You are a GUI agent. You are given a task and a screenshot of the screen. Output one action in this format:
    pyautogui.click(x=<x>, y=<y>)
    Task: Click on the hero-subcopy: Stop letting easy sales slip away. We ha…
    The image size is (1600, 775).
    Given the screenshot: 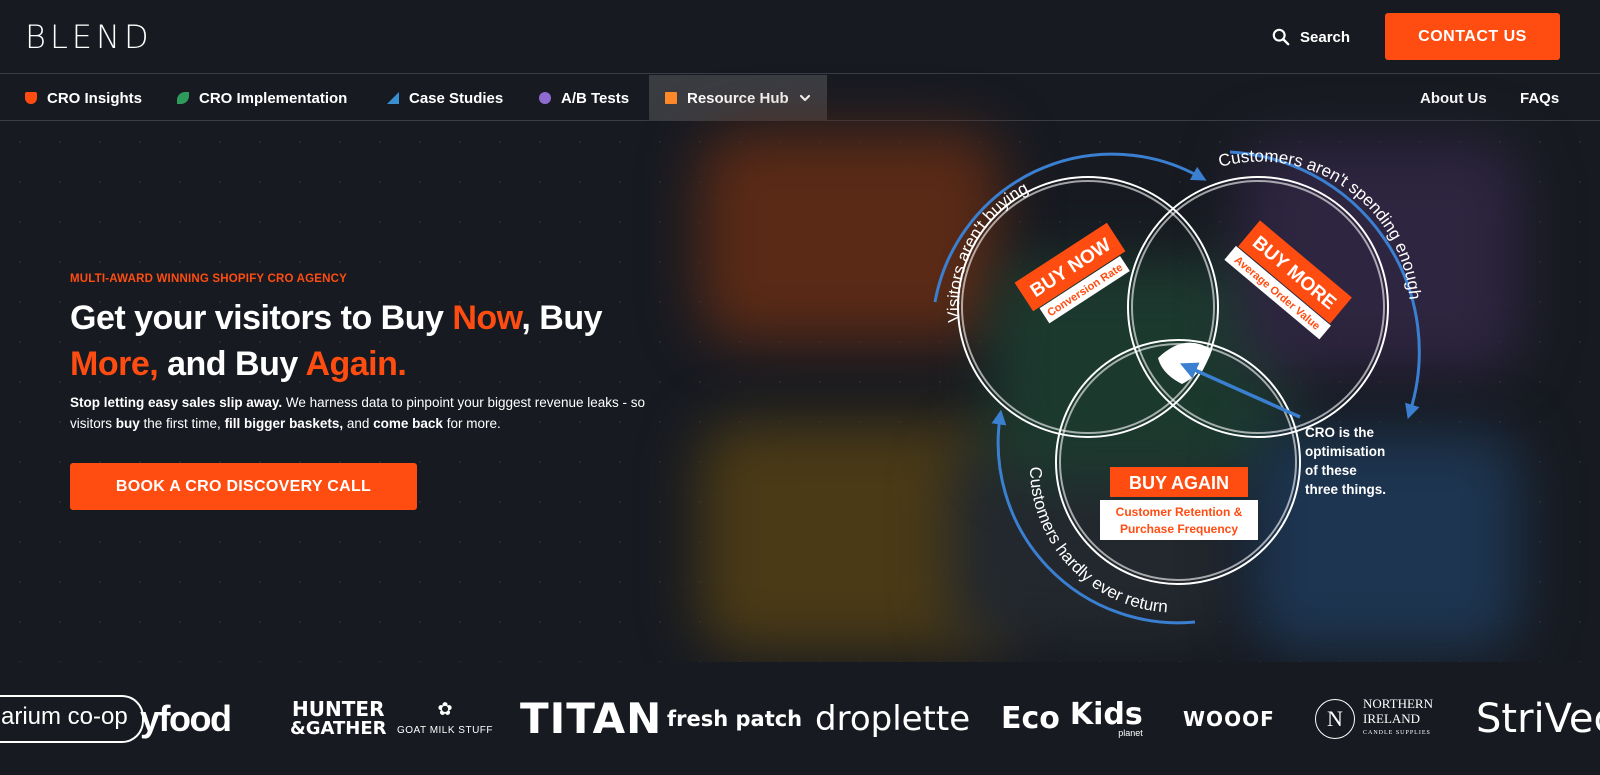 What is the action you would take?
    pyautogui.click(x=380, y=413)
    